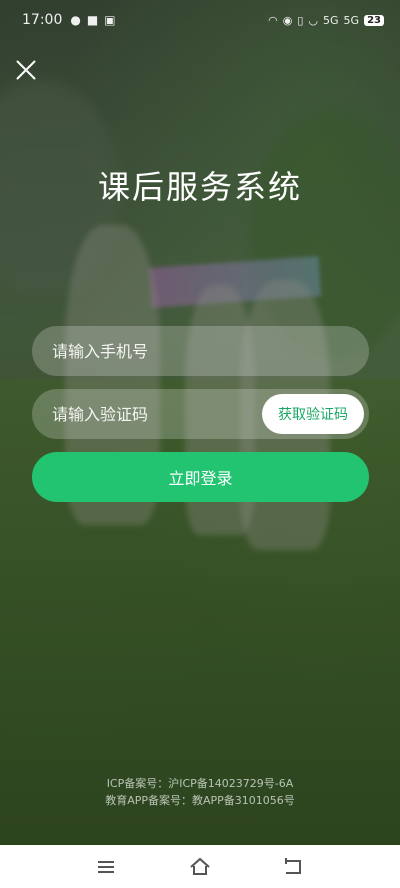 This screenshot has height=888, width=400. I want to click on wifi-icon: ◡, so click(313, 20).